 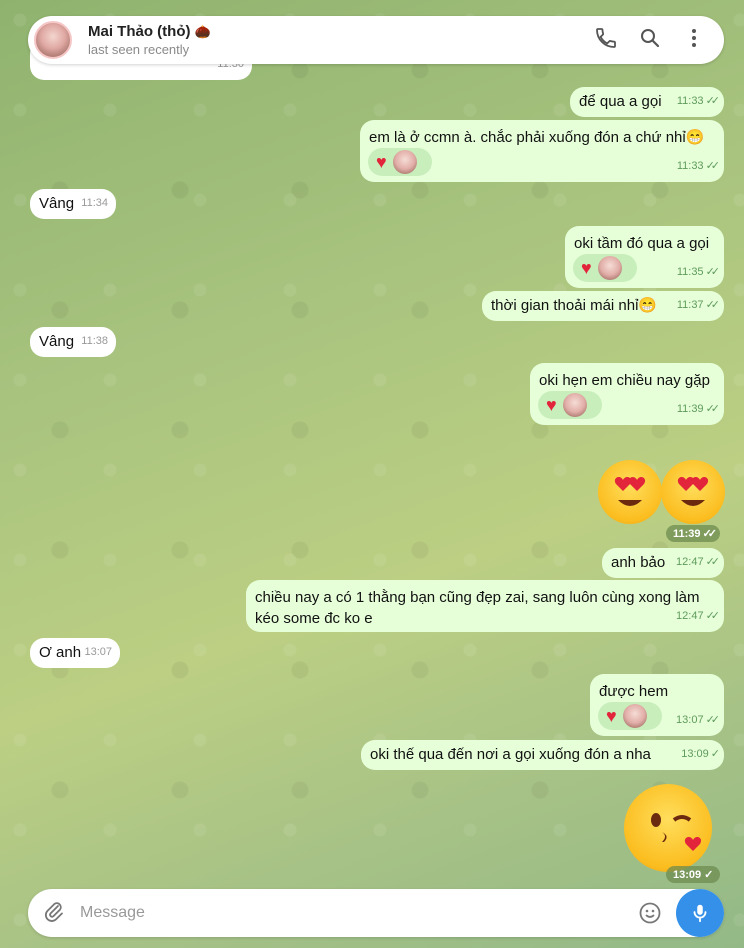 What do you see at coordinates (627, 394) in the screenshot?
I see `message-outgoing: oki hẹn em chiều nay gặp ♥ 11:39 ✓✓` at bounding box center [627, 394].